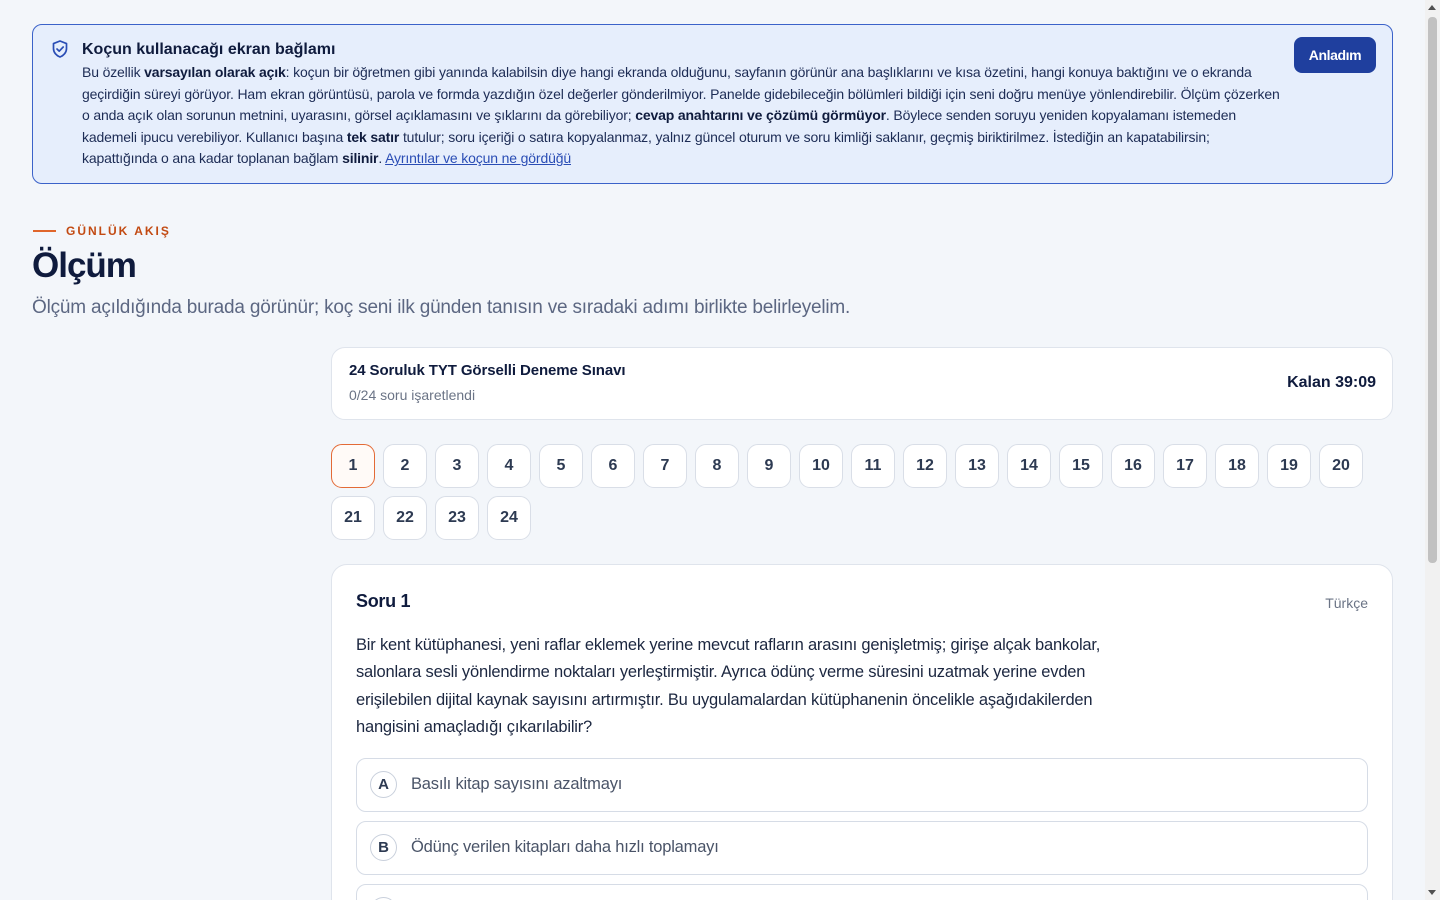  I want to click on question-nav-button: 17, so click(1185, 466).